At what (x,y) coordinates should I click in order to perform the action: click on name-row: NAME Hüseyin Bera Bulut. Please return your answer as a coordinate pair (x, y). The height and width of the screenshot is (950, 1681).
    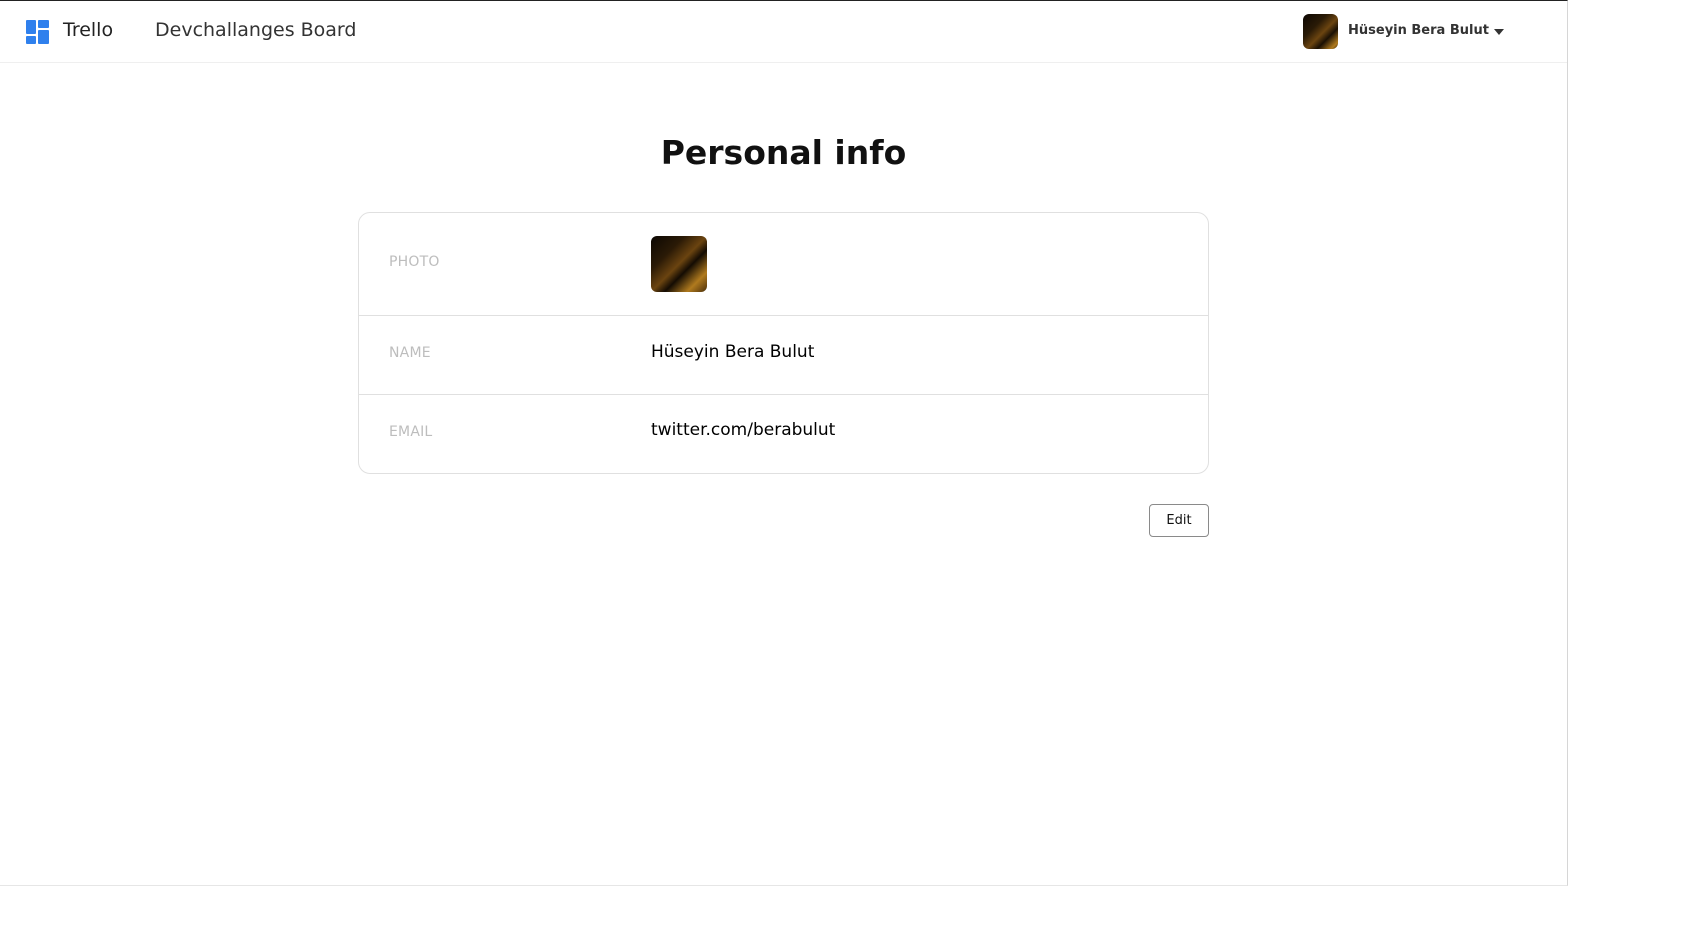
    Looking at the image, I should click on (783, 355).